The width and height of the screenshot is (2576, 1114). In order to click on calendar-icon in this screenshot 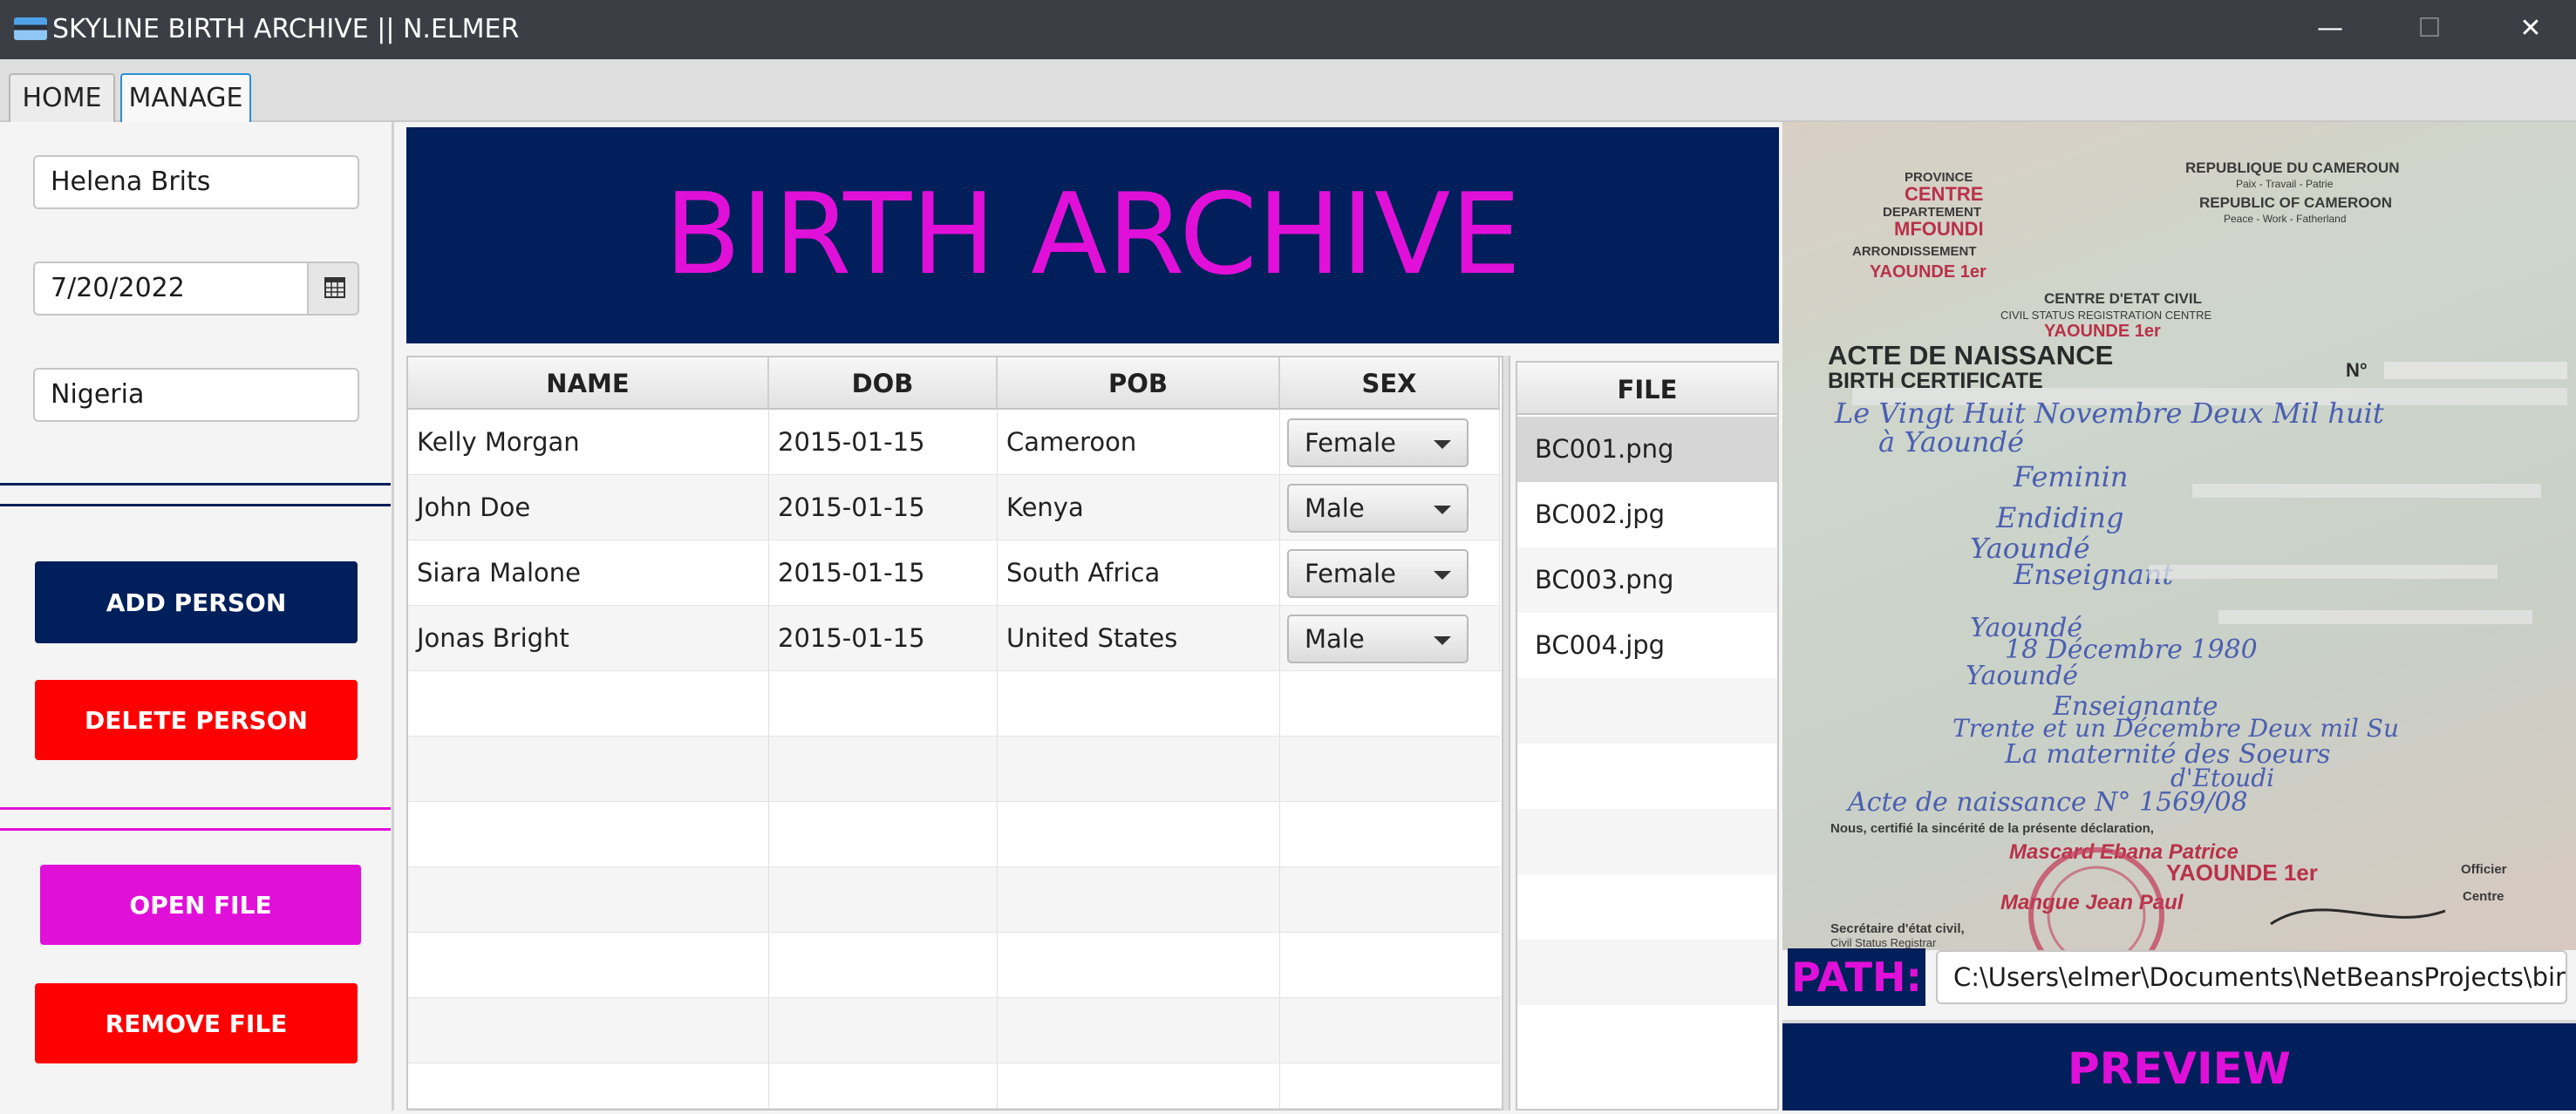, I will do `click(334, 288)`.